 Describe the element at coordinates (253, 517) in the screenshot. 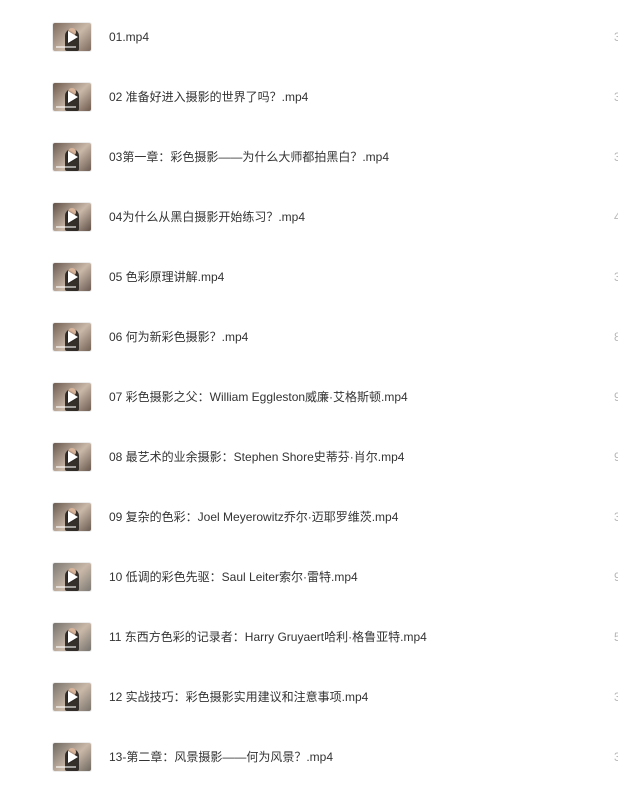

I see `file-name: 09 复杂的色彩：Joel Meyerowitz乔尔·迈耶罗维茨.mp4` at that location.